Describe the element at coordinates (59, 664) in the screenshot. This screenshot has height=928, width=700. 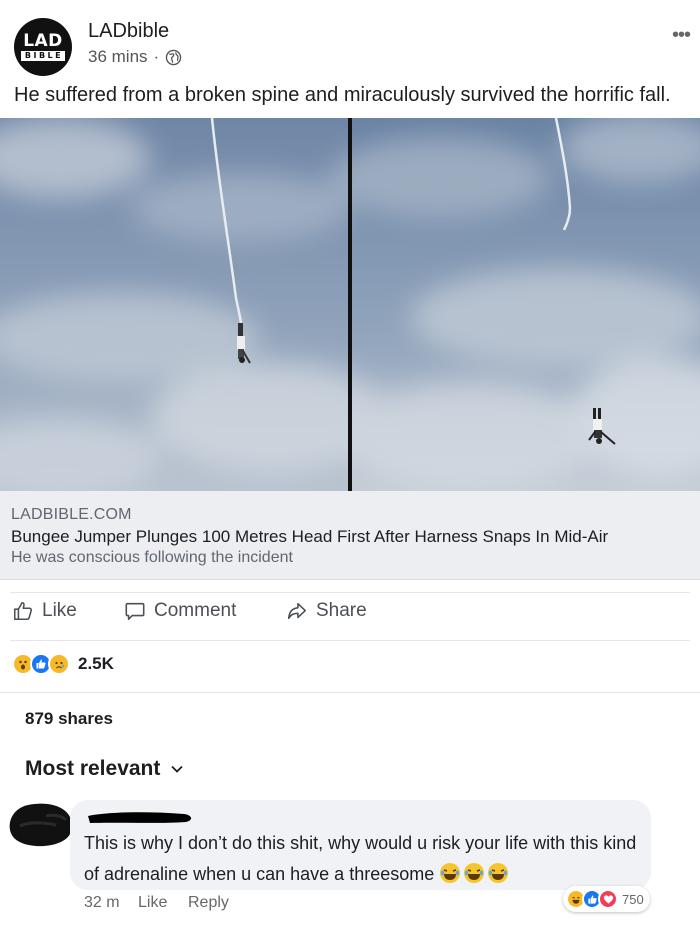
I see `sad-reaction-icon` at that location.